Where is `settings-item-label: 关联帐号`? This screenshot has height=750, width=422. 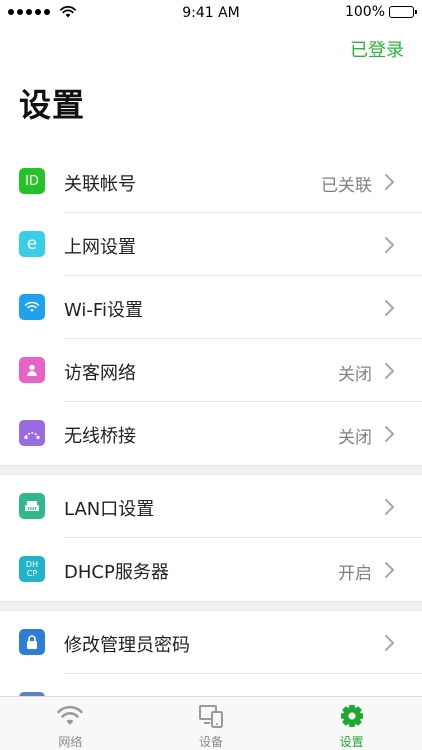 settings-item-label: 关联帐号 is located at coordinates (100, 184).